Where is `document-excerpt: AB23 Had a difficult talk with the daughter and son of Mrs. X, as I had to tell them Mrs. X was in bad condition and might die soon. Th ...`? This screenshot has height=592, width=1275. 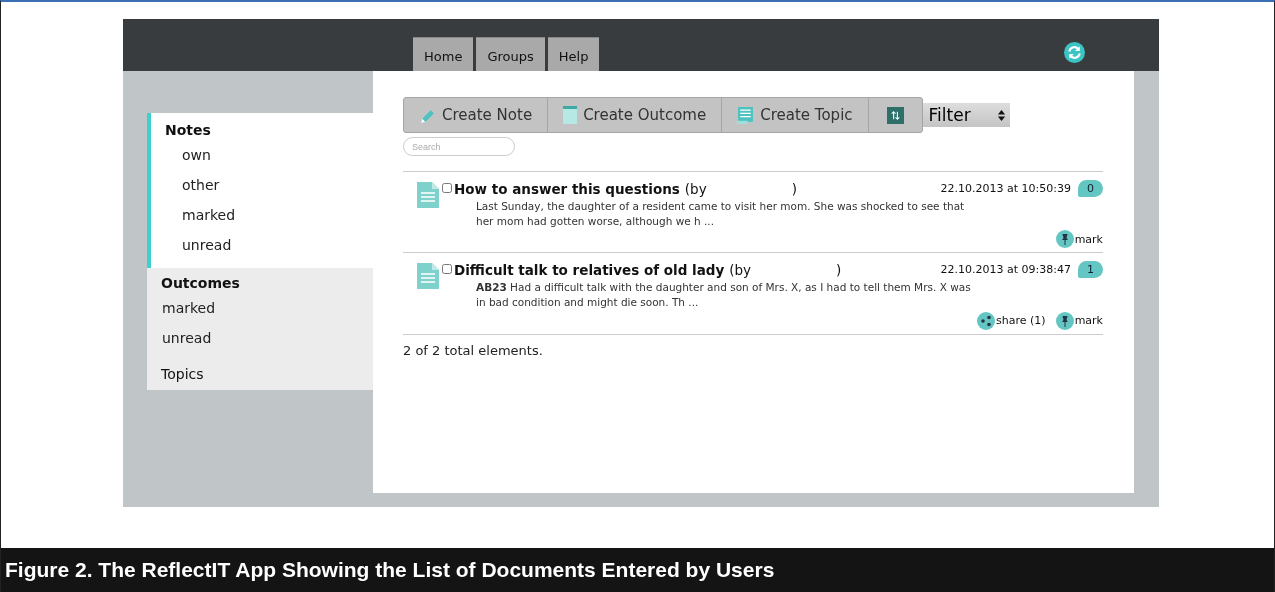 document-excerpt: AB23 Had a difficult talk with the daughter and son of Mrs. X, as I had to tell them Mrs. X was in bad condition and might die soon. Th ... is located at coordinates (723, 295).